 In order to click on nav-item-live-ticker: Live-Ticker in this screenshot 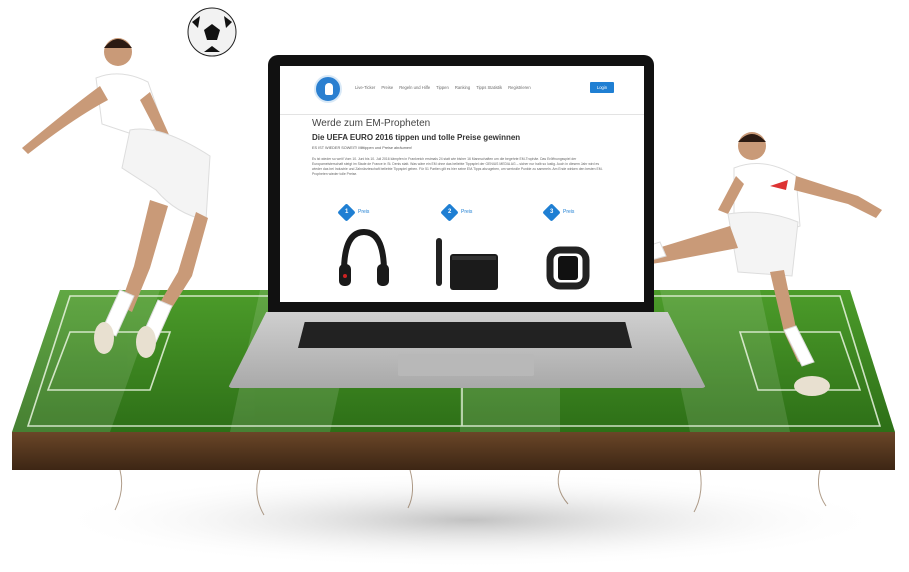, I will do `click(365, 87)`.